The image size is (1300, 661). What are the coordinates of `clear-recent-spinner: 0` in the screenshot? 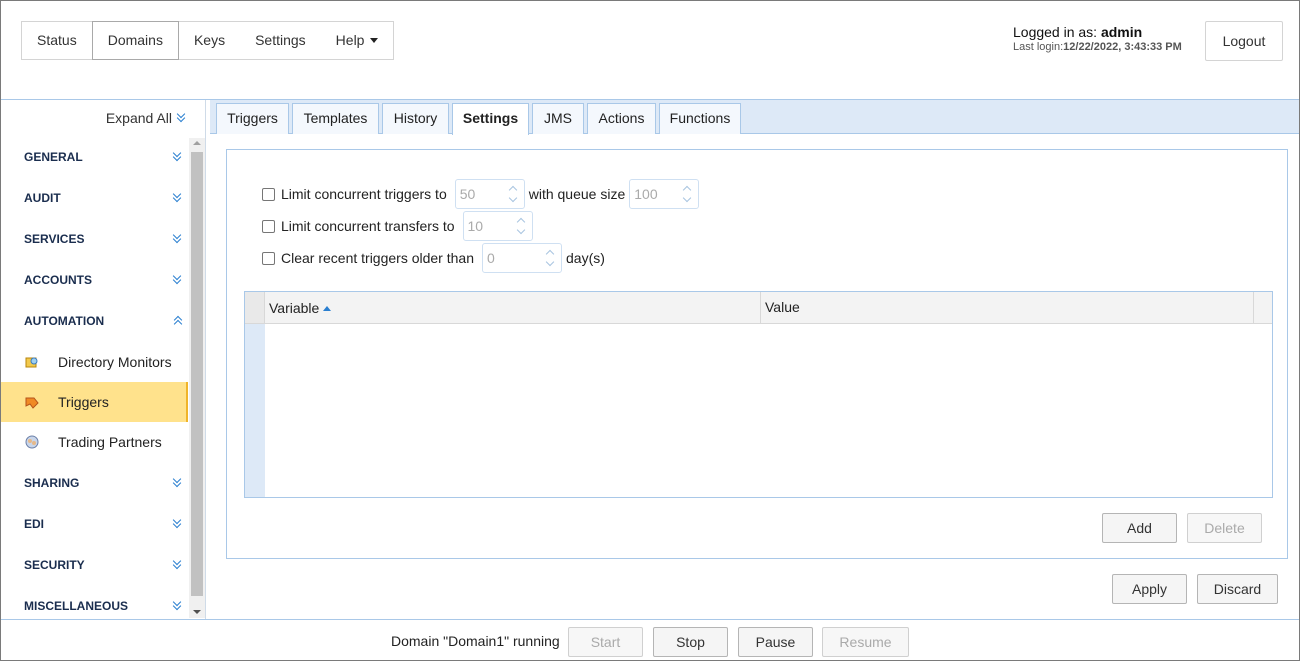 It's located at (522, 258).